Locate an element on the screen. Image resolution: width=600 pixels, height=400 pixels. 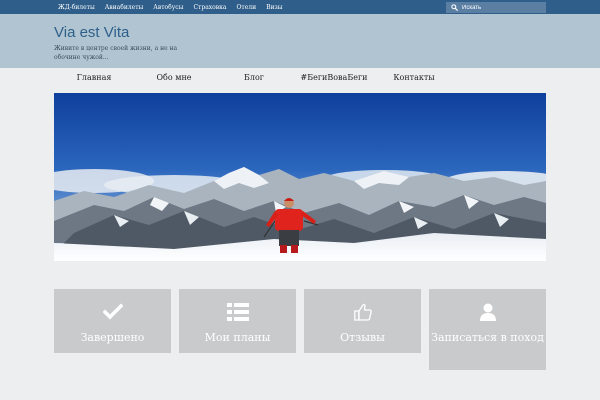
topnav-item-air-tickets: Авиабилеты is located at coordinates (124, 7).